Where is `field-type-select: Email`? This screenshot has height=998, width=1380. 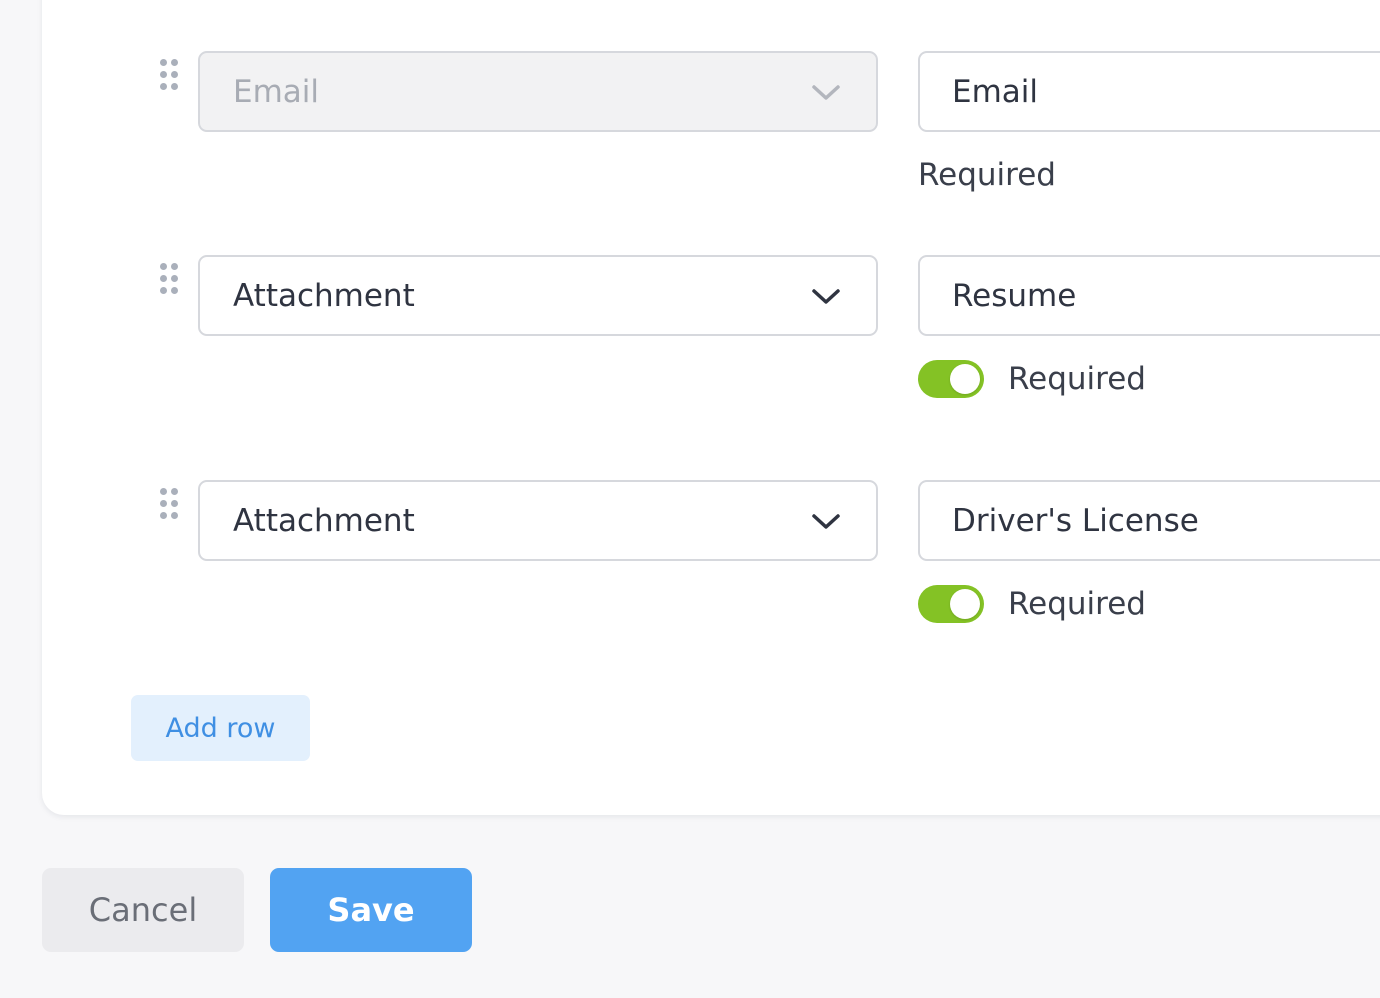 field-type-select: Email is located at coordinates (538, 91).